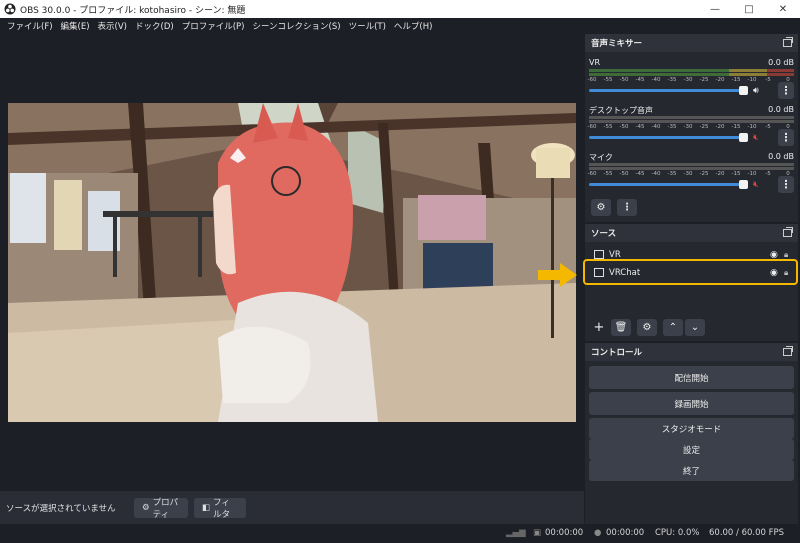 The height and width of the screenshot is (543, 800). Describe the element at coordinates (691, 352) in the screenshot. I see `controls-header: コントロール` at that location.